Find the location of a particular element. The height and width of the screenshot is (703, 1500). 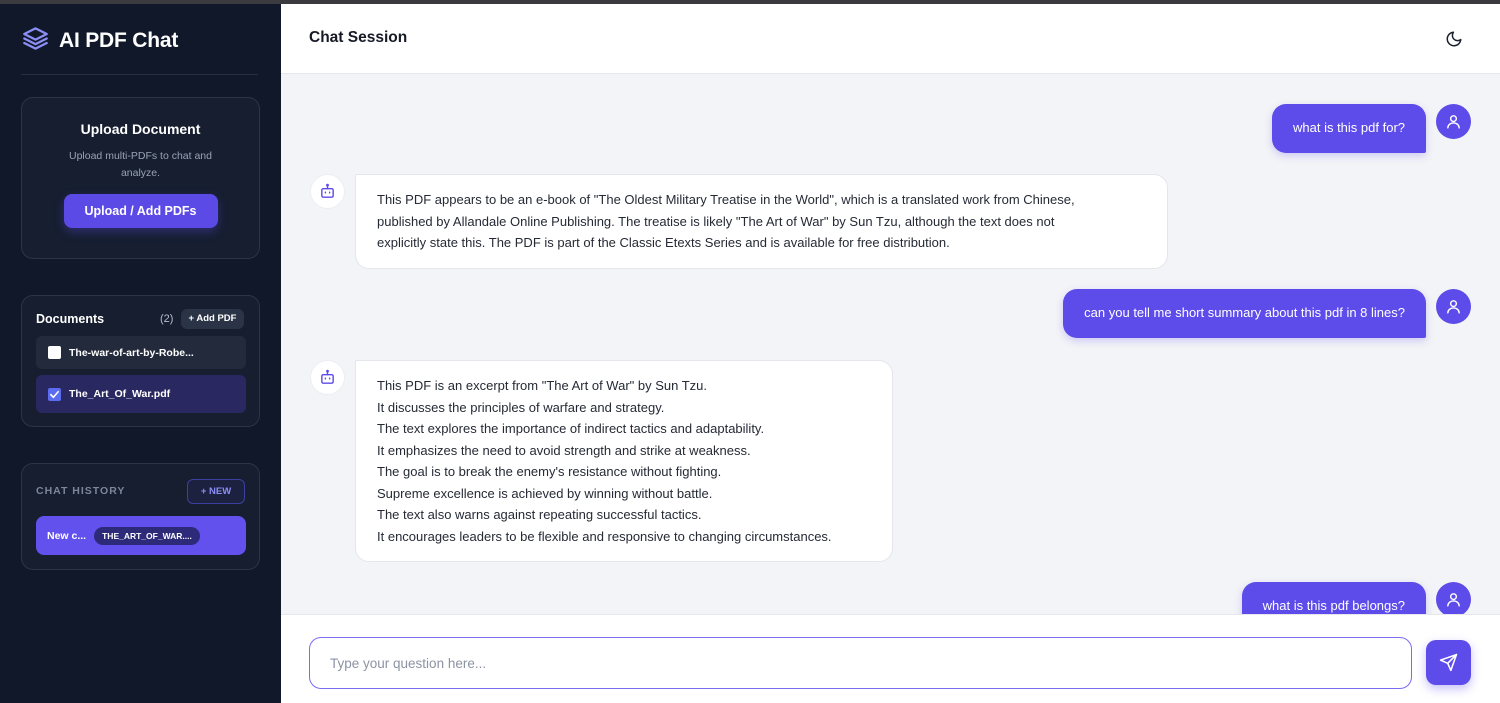

send-icon is located at coordinates (1448, 662).